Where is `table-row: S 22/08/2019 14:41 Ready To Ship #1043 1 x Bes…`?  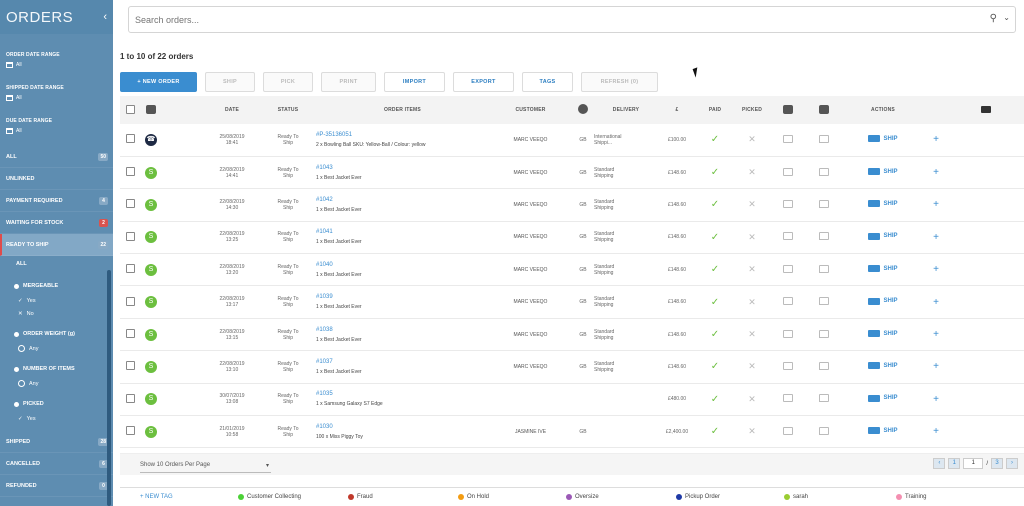
table-row: S 22/08/2019 14:41 Ready To Ship #1043 1 x Bes… is located at coordinates (572, 172).